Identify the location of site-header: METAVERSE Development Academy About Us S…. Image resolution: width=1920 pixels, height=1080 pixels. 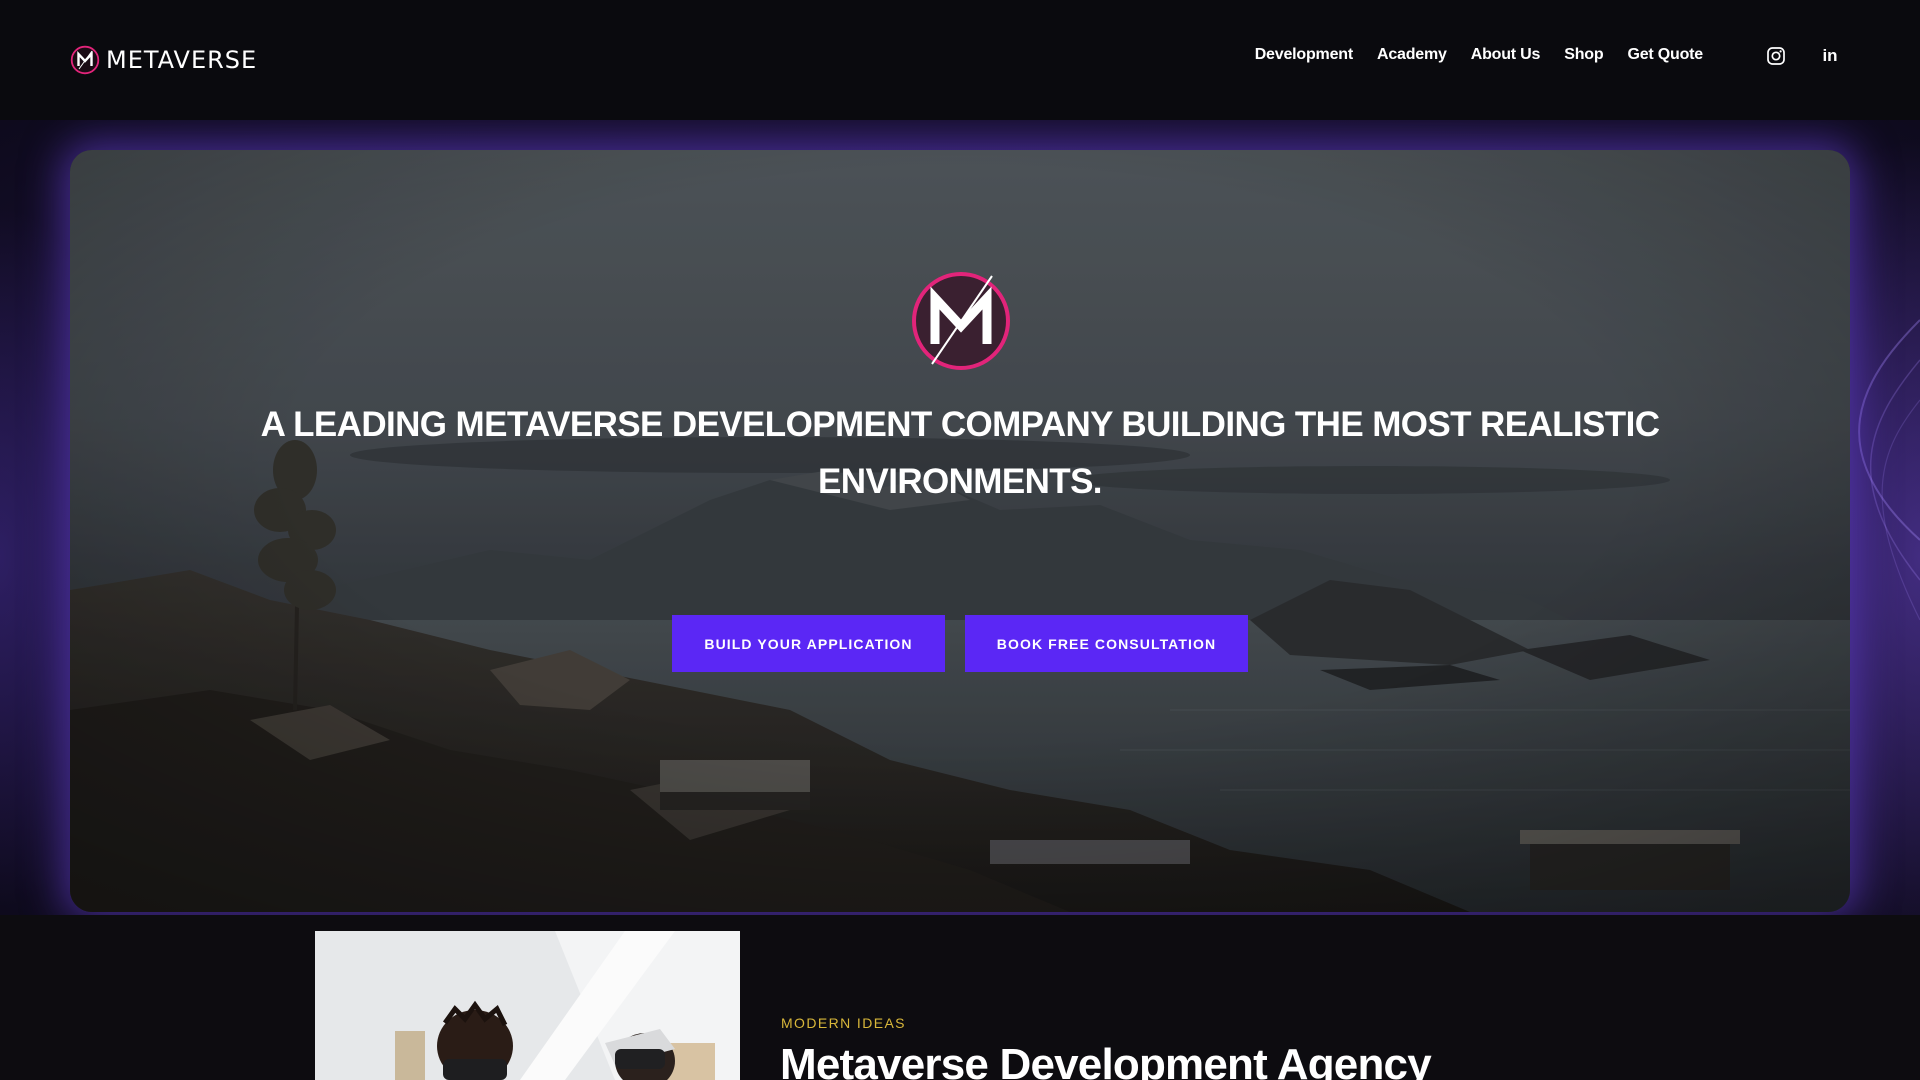
(960, 60).